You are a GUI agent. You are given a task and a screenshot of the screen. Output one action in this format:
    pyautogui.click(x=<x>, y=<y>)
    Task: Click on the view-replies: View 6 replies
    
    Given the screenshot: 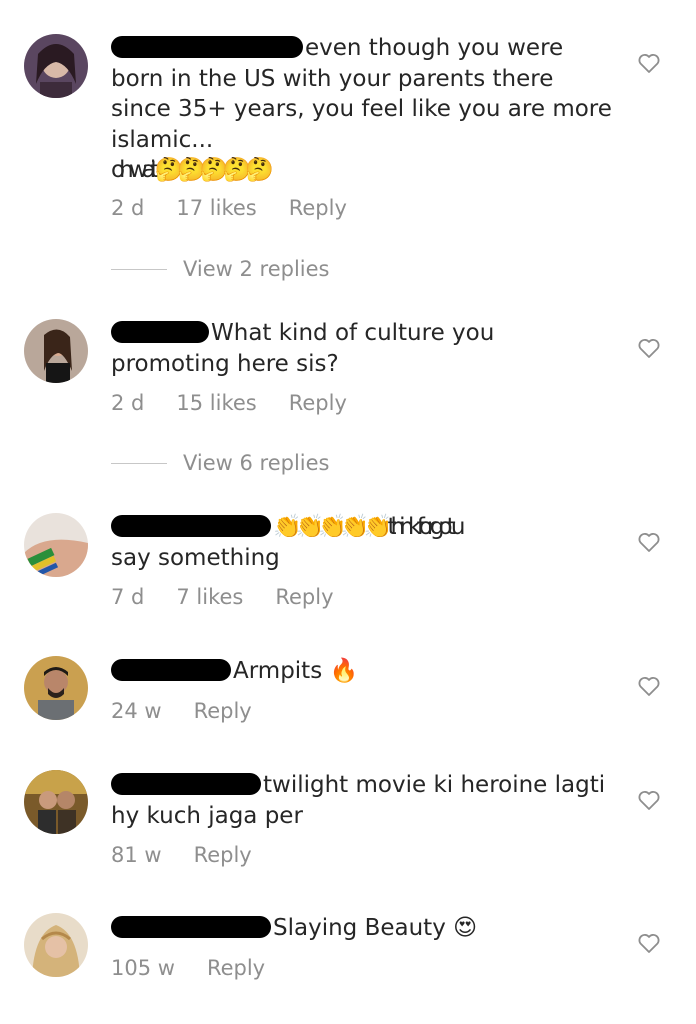 What is the action you would take?
    pyautogui.click(x=220, y=463)
    